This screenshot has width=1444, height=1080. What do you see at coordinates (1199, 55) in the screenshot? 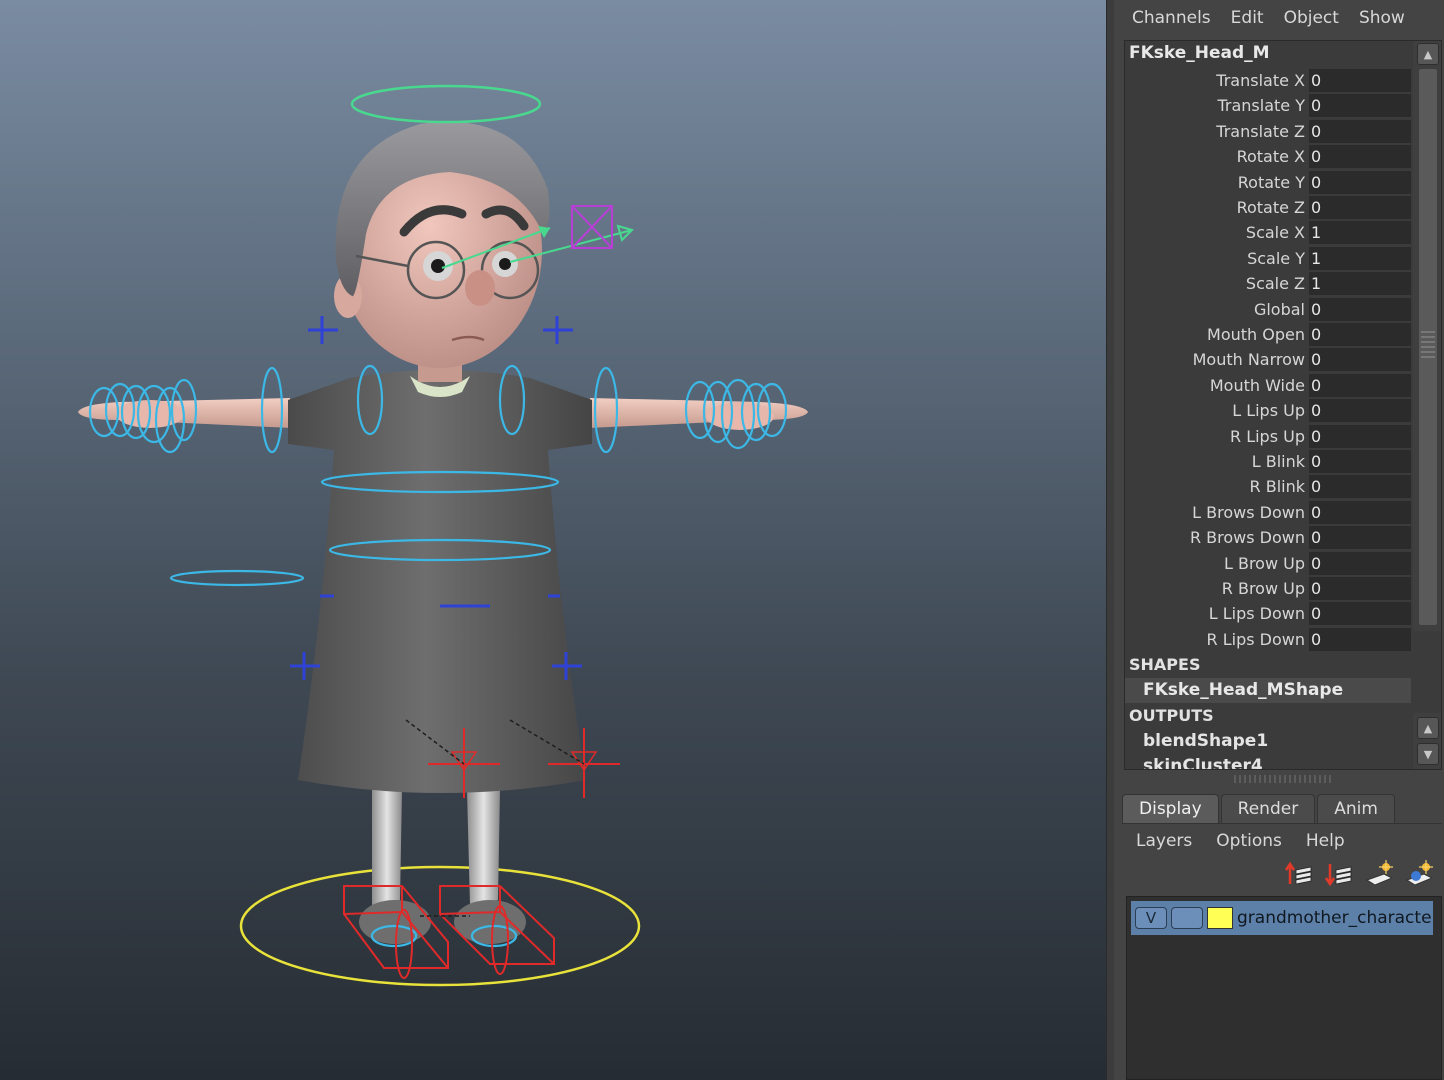
I see `selected-object-name: FKske_Head_M` at bounding box center [1199, 55].